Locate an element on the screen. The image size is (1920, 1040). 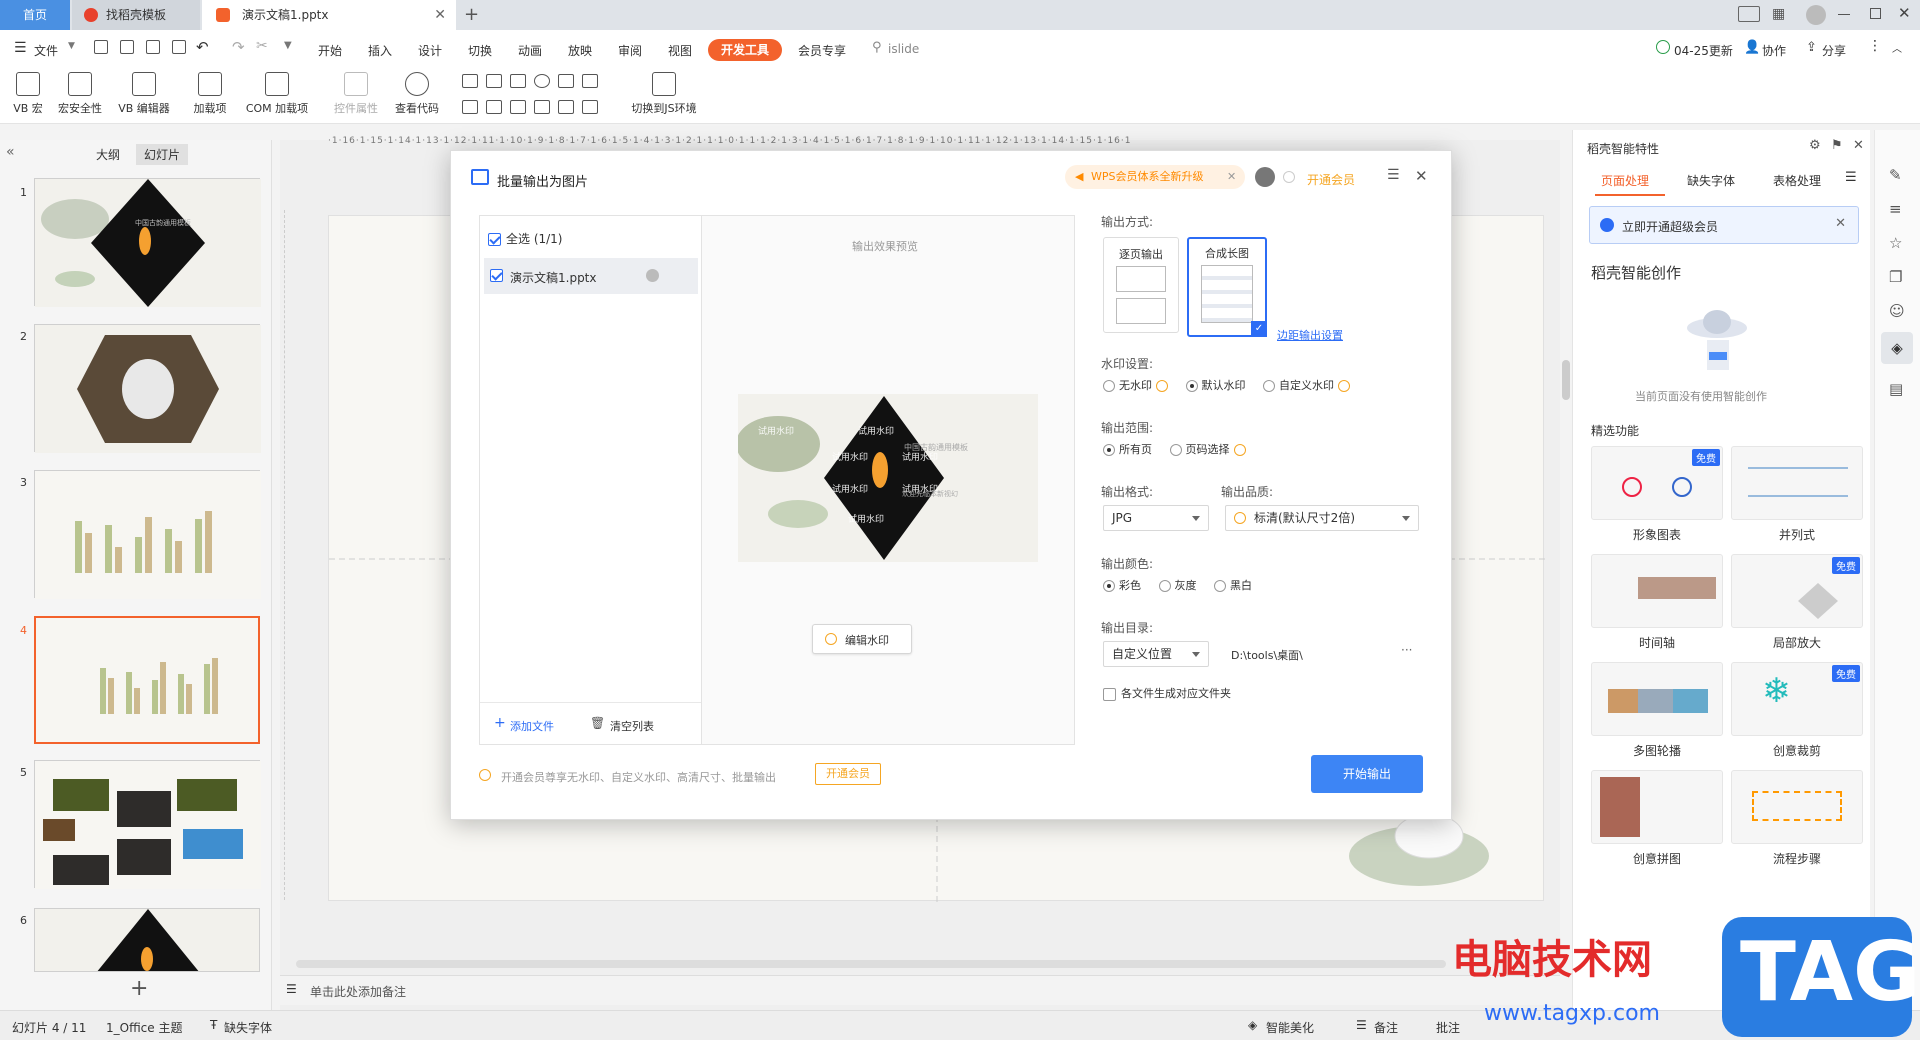
listbox-control-icon is located at coordinates (470, 107).